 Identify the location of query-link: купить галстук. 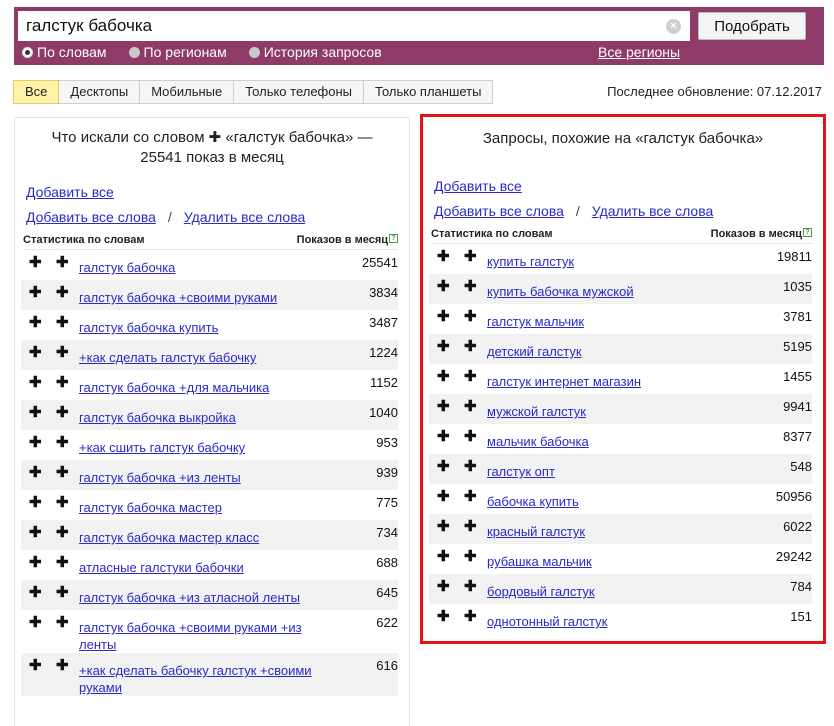
(530, 261).